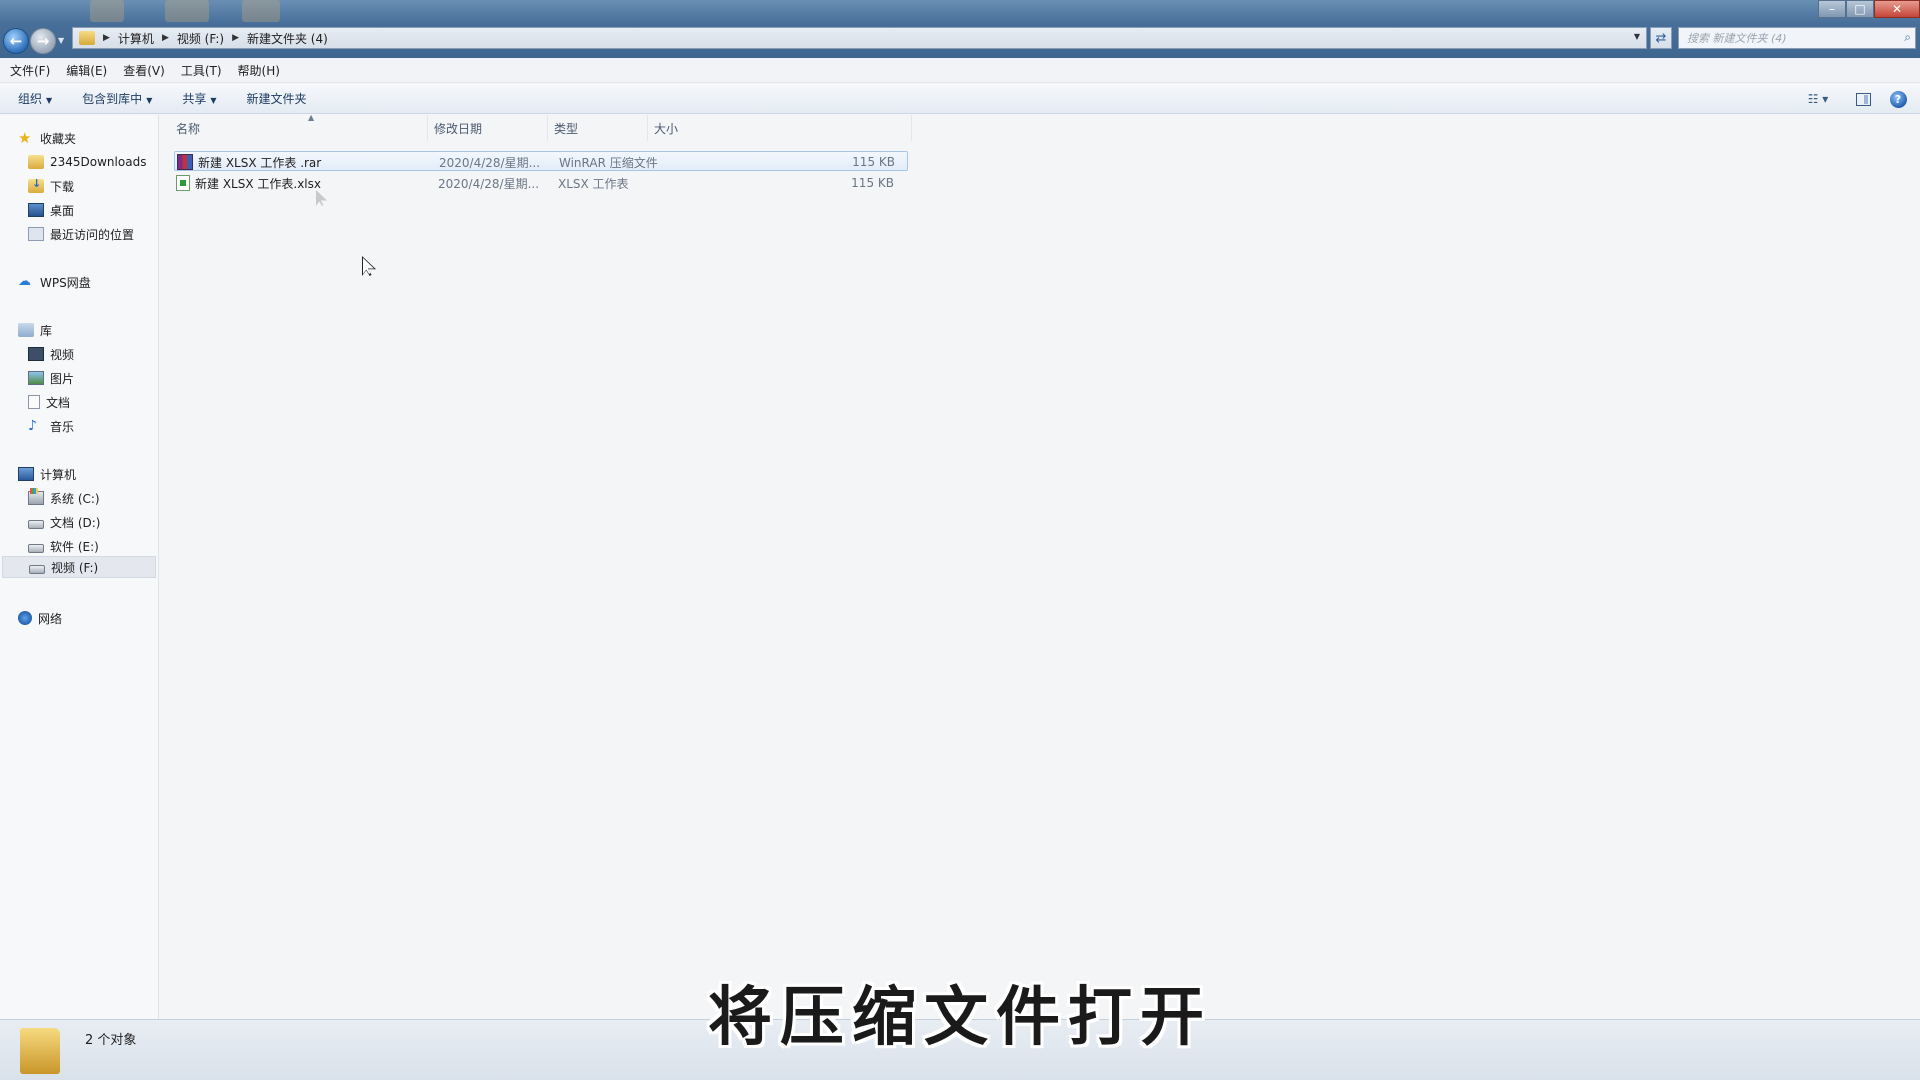 The image size is (1920, 1080). Describe the element at coordinates (488, 128) in the screenshot. I see `column-header-date: 修改日期` at that location.